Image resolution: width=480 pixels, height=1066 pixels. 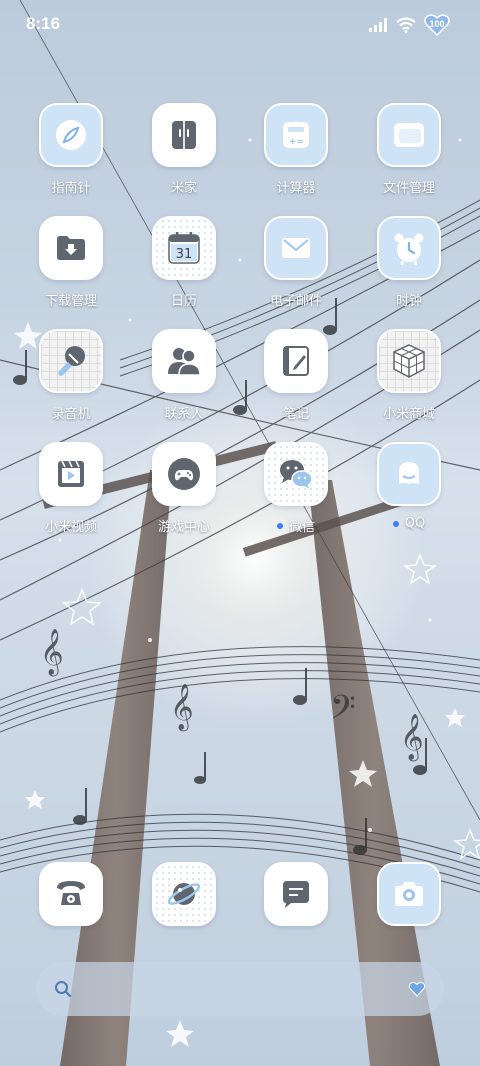 I want to click on status-bar: 8:16 100, so click(x=240, y=25).